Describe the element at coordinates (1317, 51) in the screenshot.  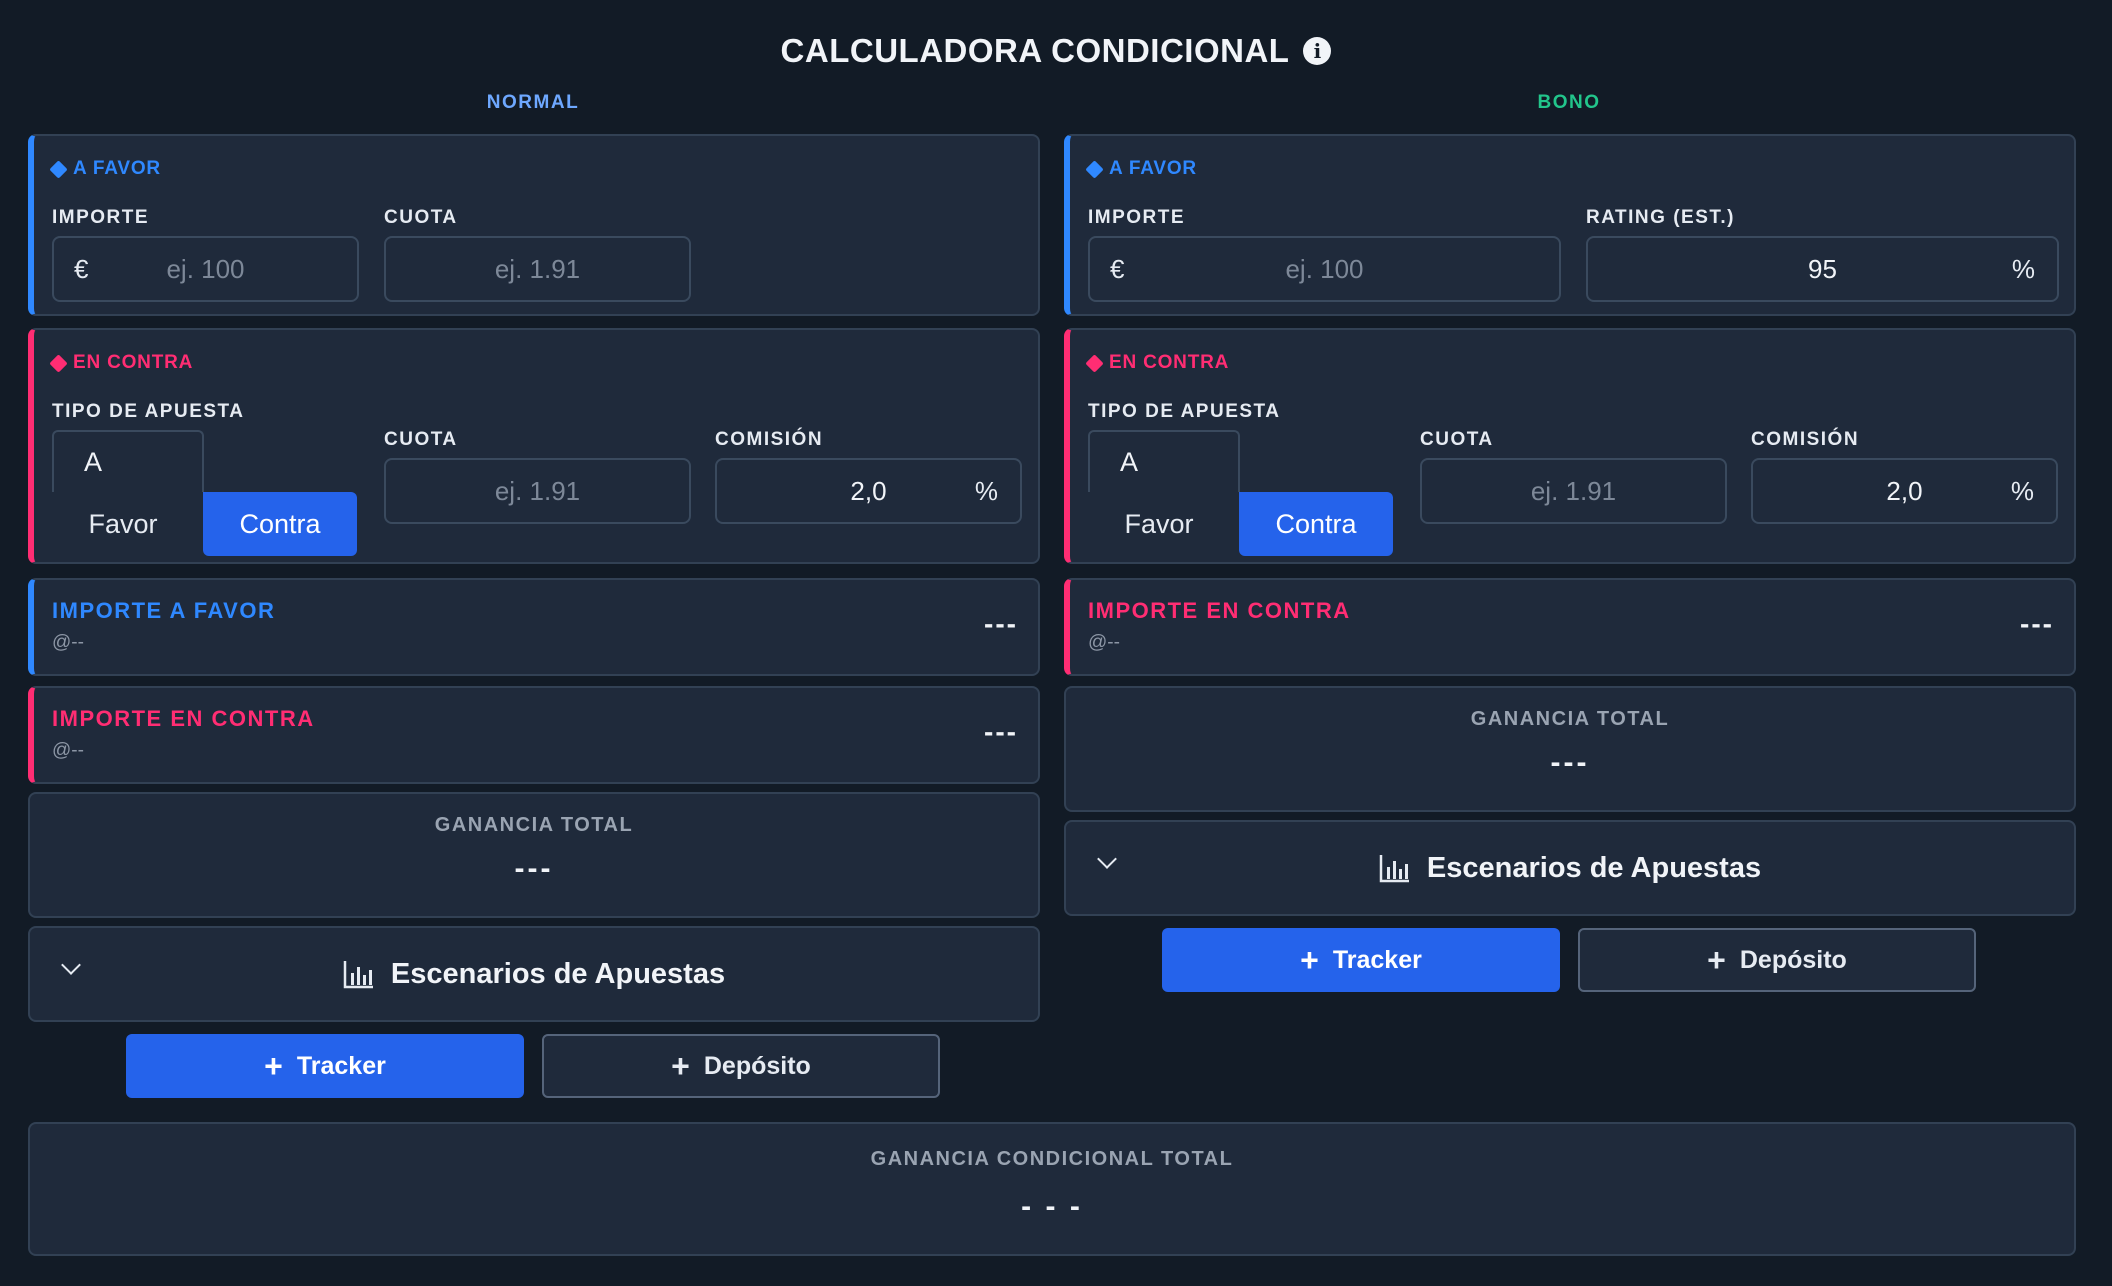
I see `info-icon: i` at that location.